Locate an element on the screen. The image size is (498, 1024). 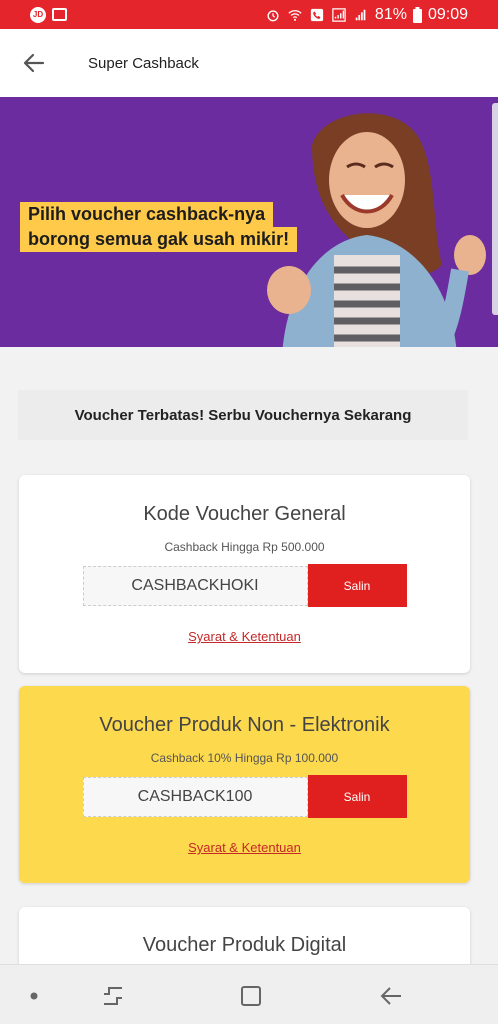
voucher-title: Voucher Produk Non - Elektronik is located at coordinates (244, 725).